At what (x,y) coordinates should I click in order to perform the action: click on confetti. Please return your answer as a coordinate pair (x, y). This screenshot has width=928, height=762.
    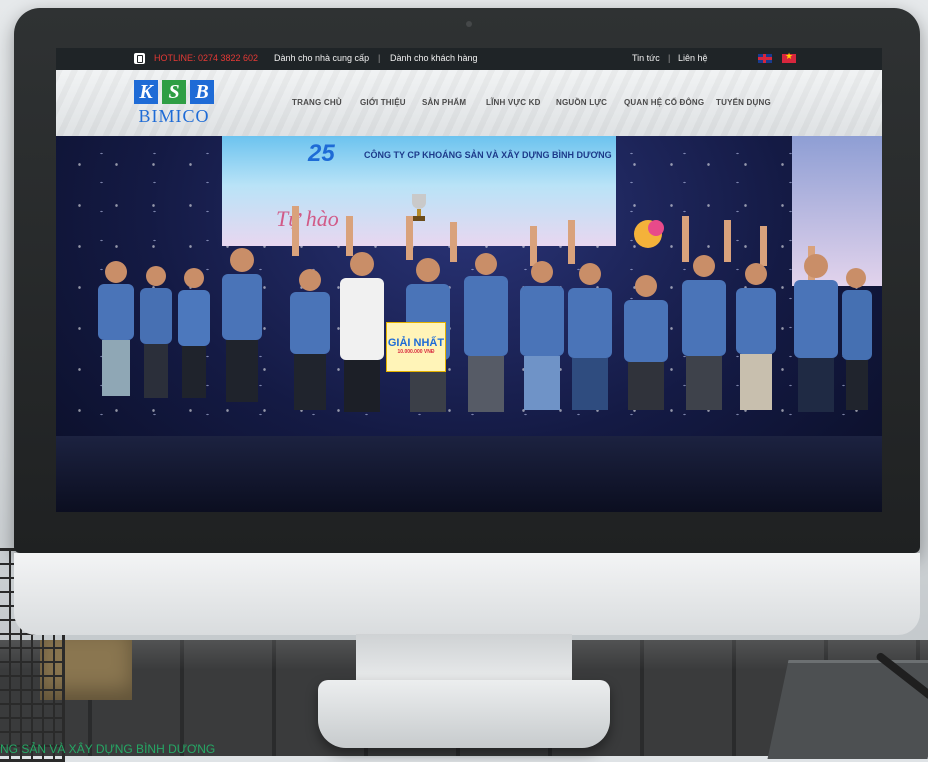
    Looking at the image, I should click on (649, 234).